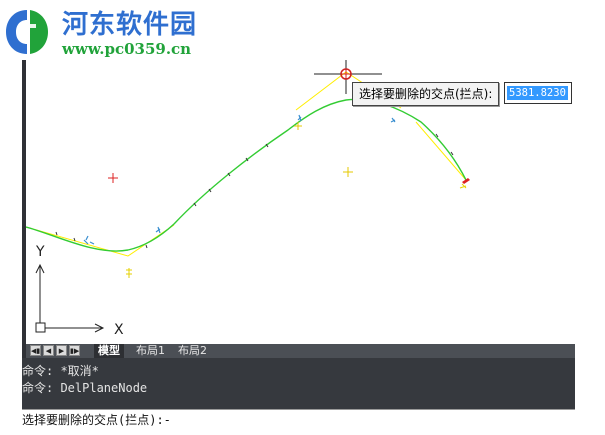  Describe the element at coordinates (127, 49) in the screenshot. I see `watermark-url: www.pc0359.cn` at that location.